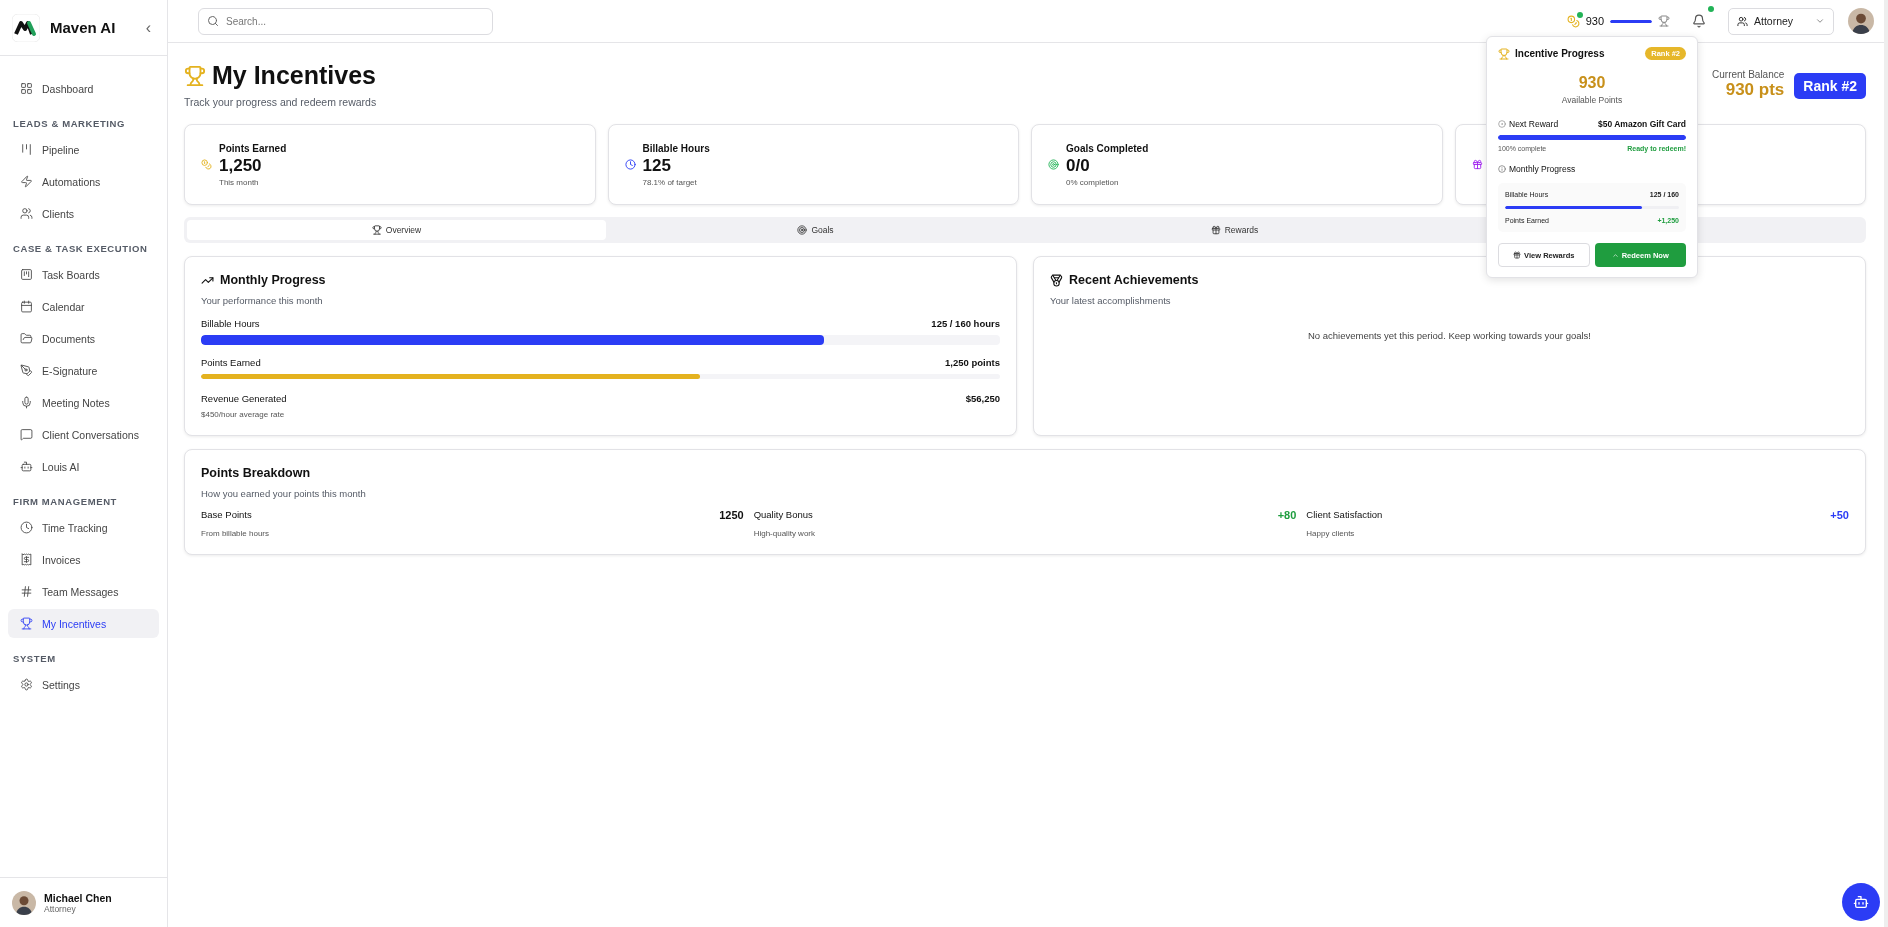 Image resolution: width=1888 pixels, height=927 pixels. I want to click on nav-item: Documents, so click(83, 338).